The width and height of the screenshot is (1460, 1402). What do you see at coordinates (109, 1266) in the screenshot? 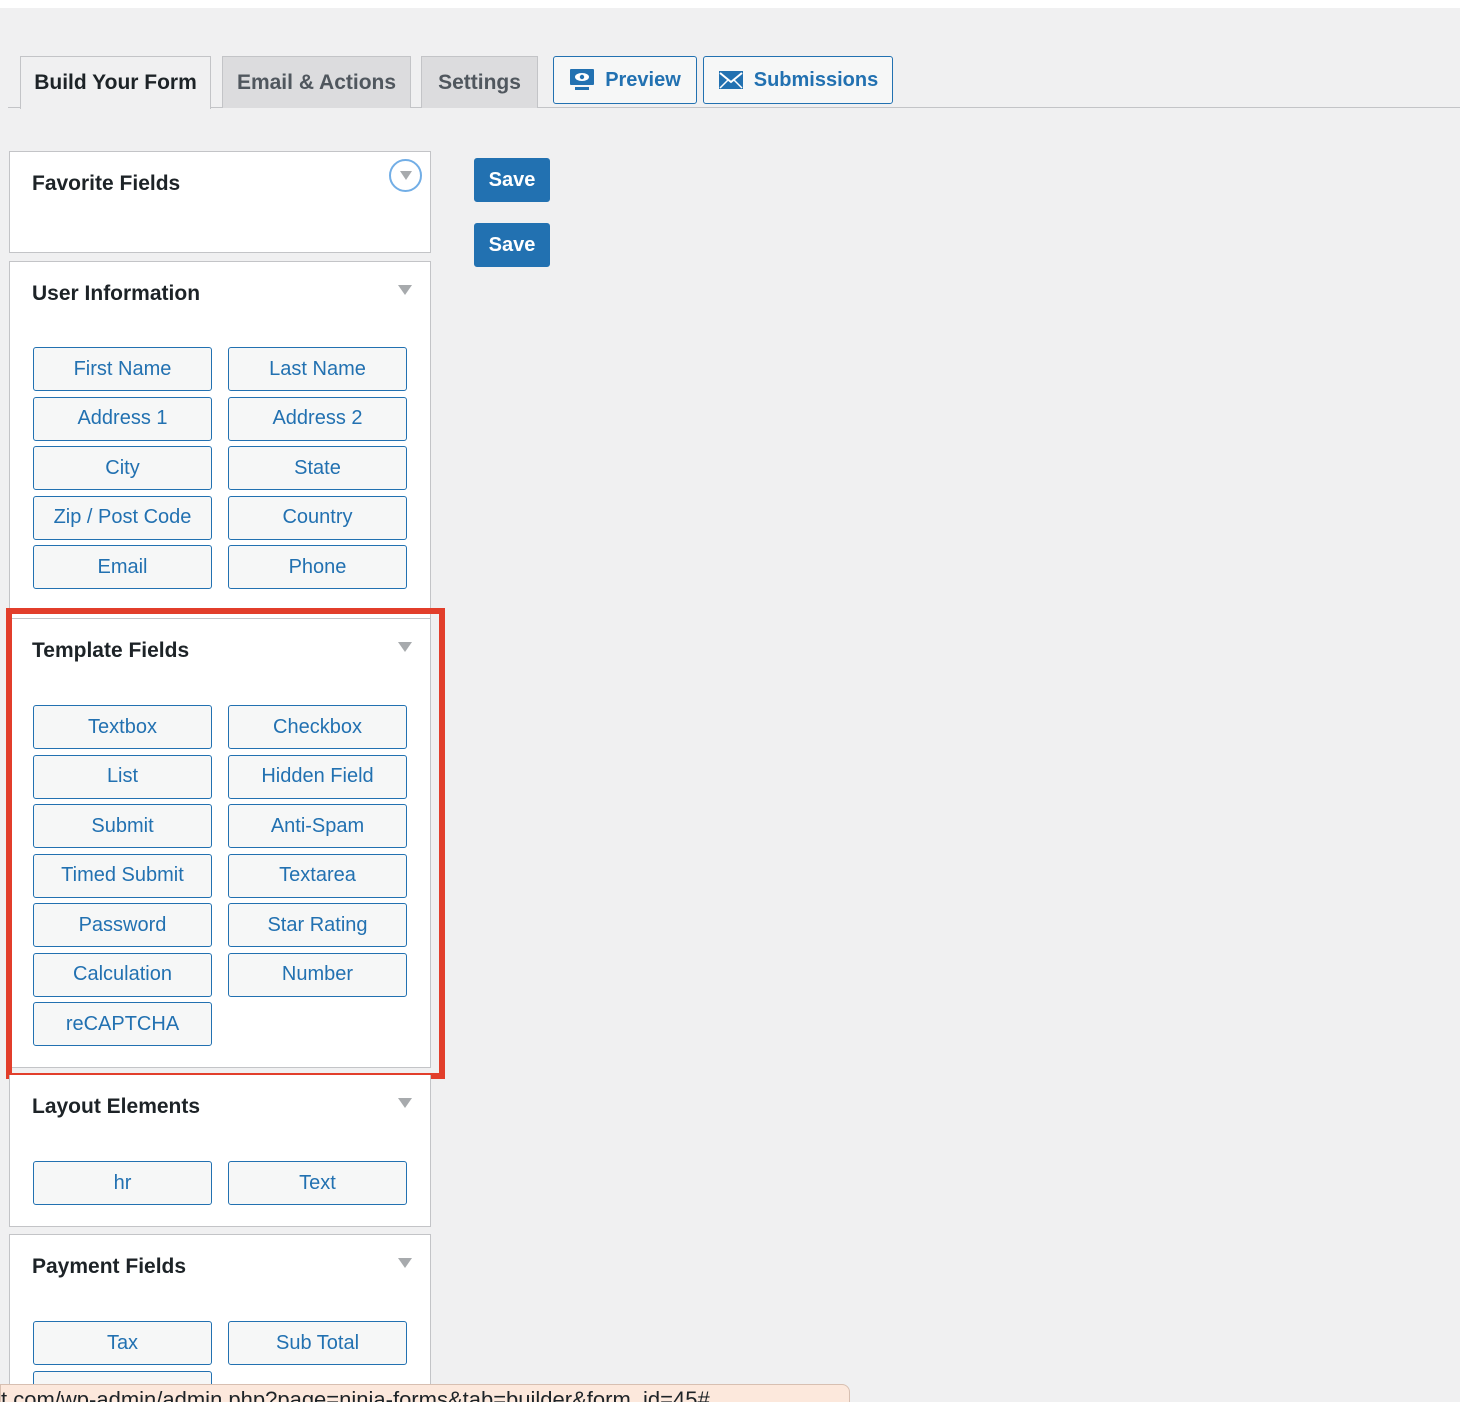
I see `panel-title: Payment Fields` at bounding box center [109, 1266].